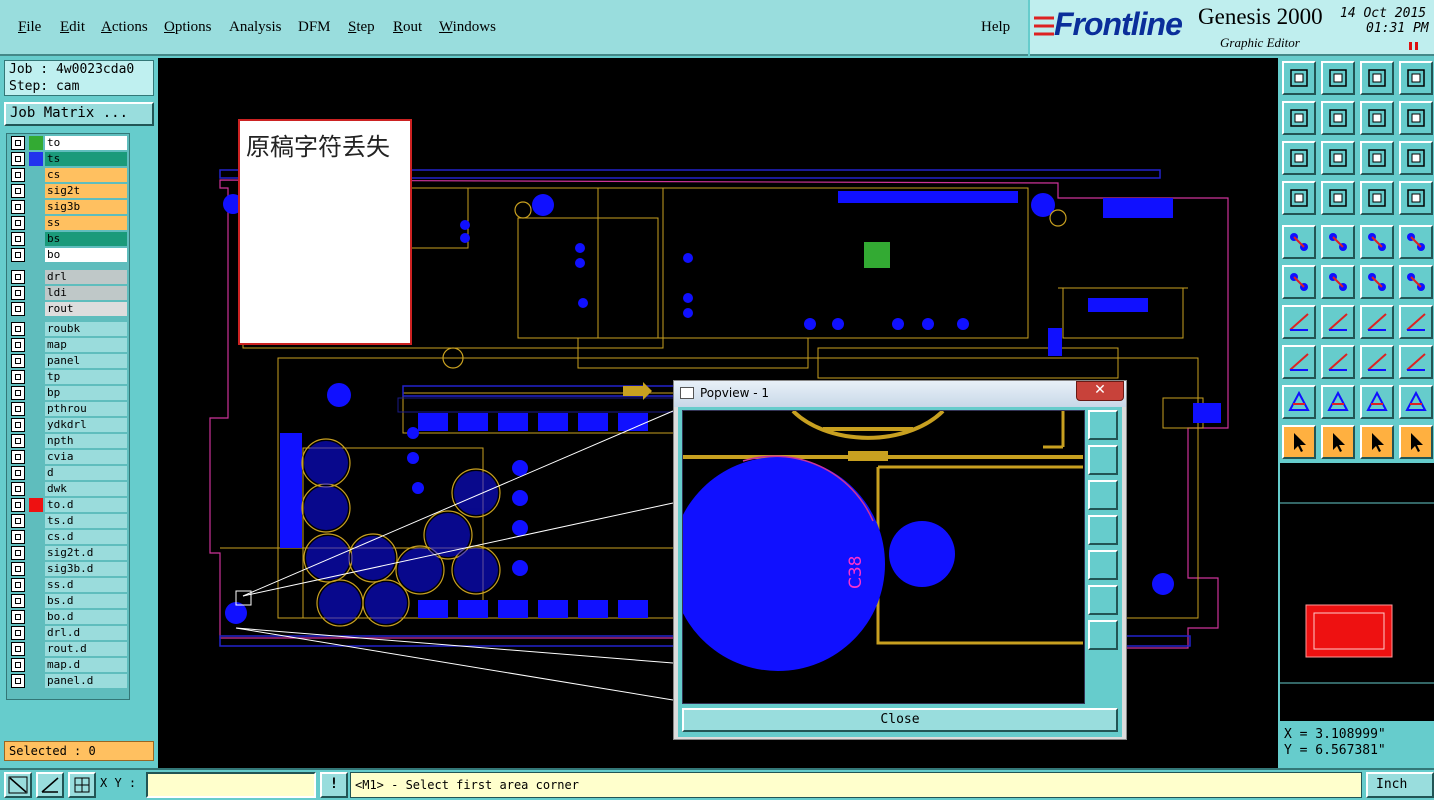  Describe the element at coordinates (68, 143) in the screenshot. I see `layer-row-to: to` at that location.